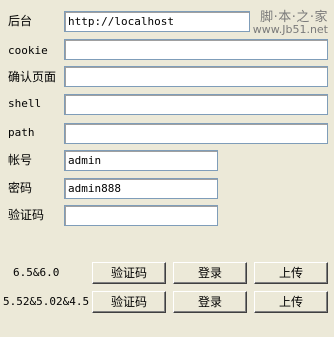 The height and width of the screenshot is (337, 334). Describe the element at coordinates (20, 21) in the screenshot. I see `backend-label: 后台` at that location.